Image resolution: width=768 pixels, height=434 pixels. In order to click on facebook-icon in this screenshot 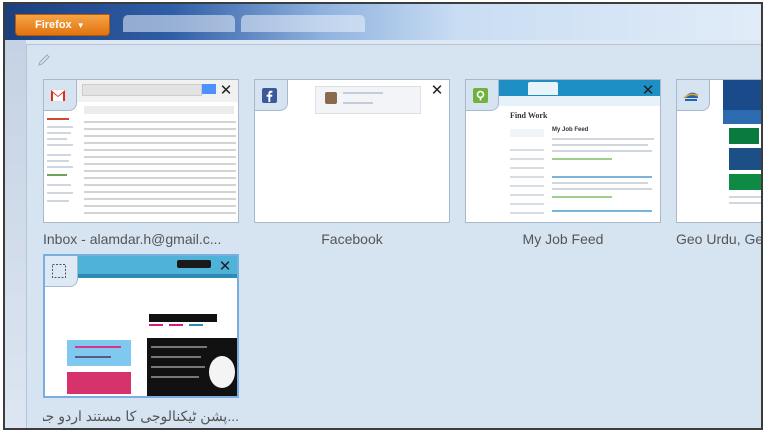, I will do `click(269, 95)`.